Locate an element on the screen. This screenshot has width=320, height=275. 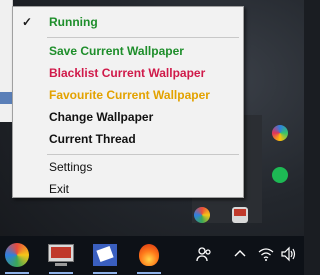
menu-item-label: Change Wallpaper is located at coordinates (101, 117).